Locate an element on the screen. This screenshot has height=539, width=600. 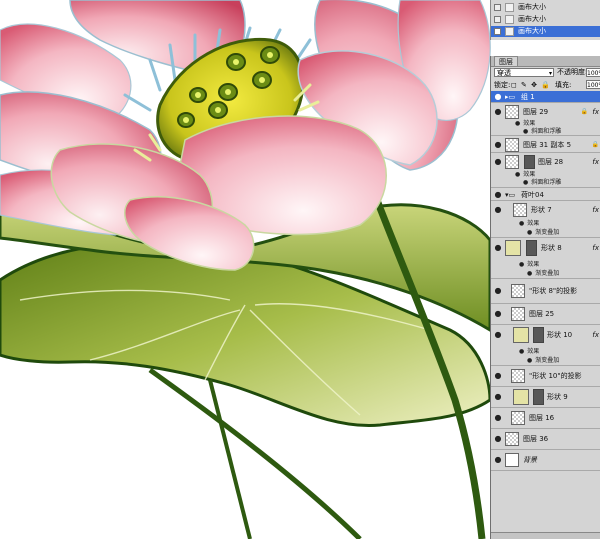
layer-row: ● 背景 is located at coordinates (545, 461).